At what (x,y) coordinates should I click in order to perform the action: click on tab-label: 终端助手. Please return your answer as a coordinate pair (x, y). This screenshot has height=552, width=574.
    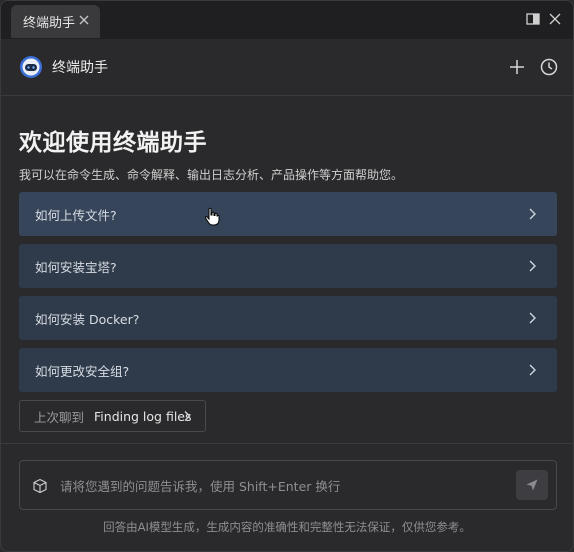
    Looking at the image, I should click on (49, 23).